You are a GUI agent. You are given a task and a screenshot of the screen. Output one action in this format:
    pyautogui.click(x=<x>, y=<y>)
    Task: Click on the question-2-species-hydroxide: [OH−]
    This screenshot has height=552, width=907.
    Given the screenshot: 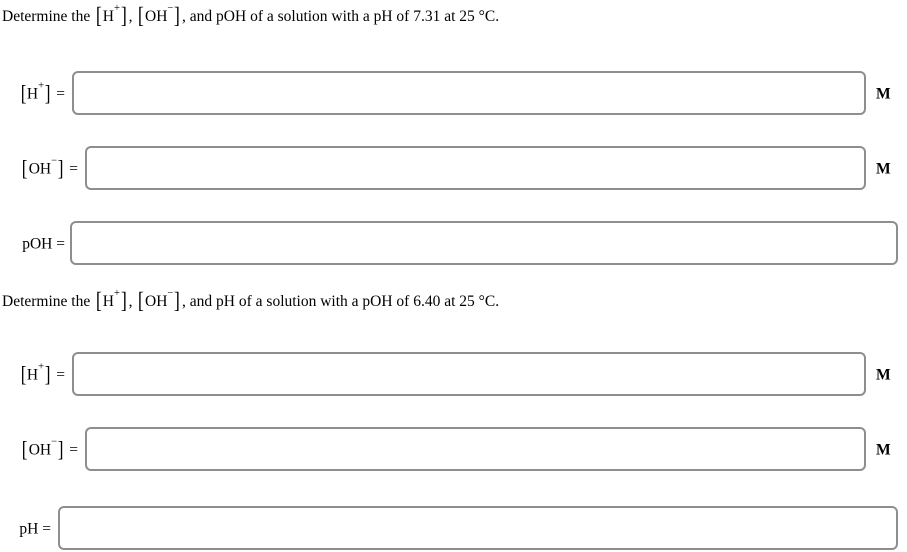 What is the action you would take?
    pyautogui.click(x=159, y=300)
    